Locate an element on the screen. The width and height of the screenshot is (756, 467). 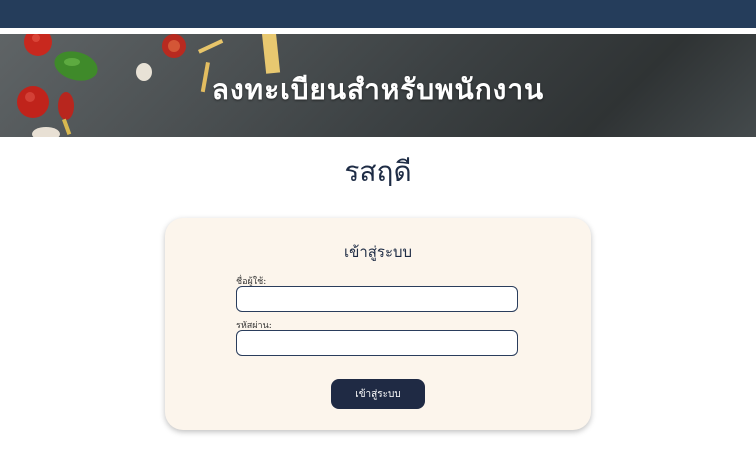
login-button: เข้าสู่ระบบ is located at coordinates (378, 394).